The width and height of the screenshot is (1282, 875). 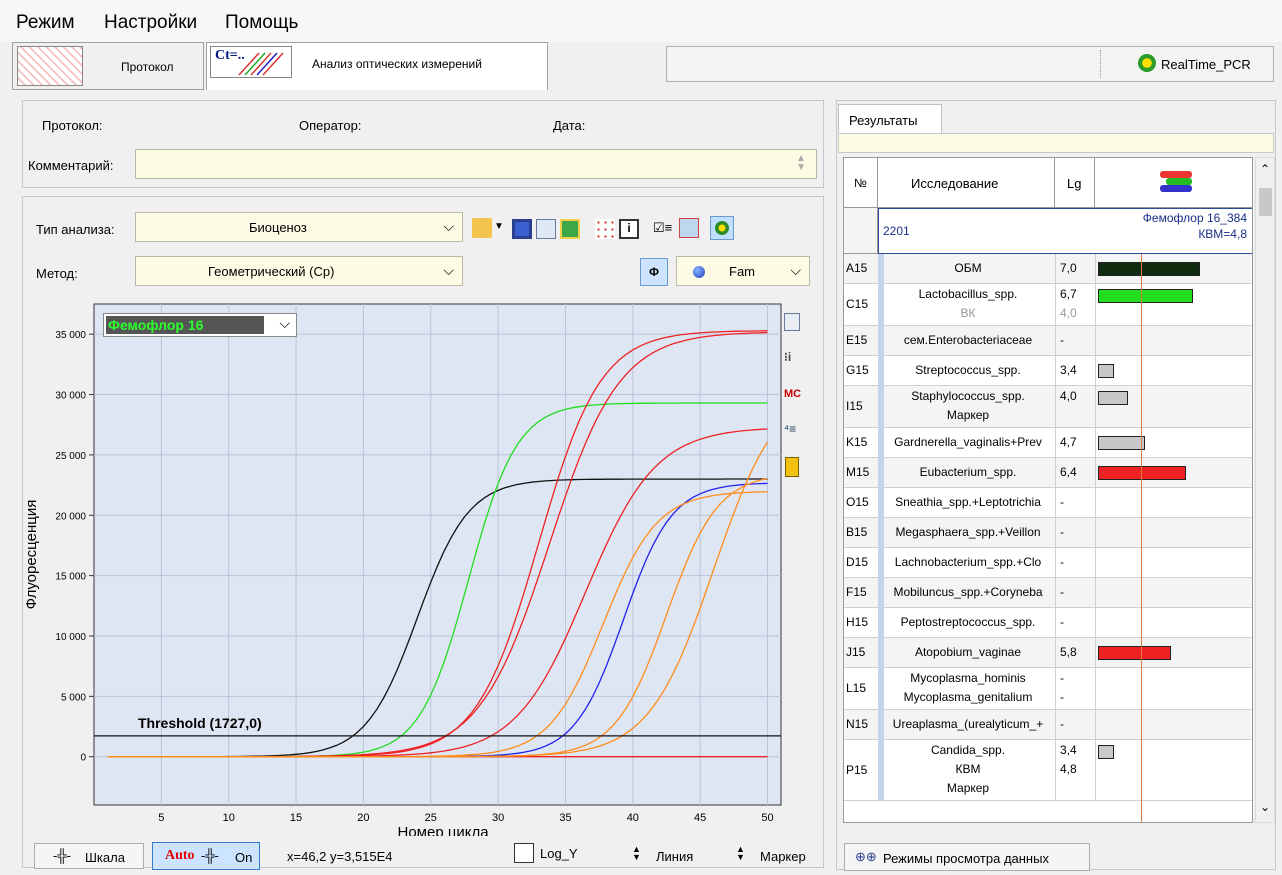 What do you see at coordinates (261, 23) in the screenshot?
I see `menu-help: Помощь` at bounding box center [261, 23].